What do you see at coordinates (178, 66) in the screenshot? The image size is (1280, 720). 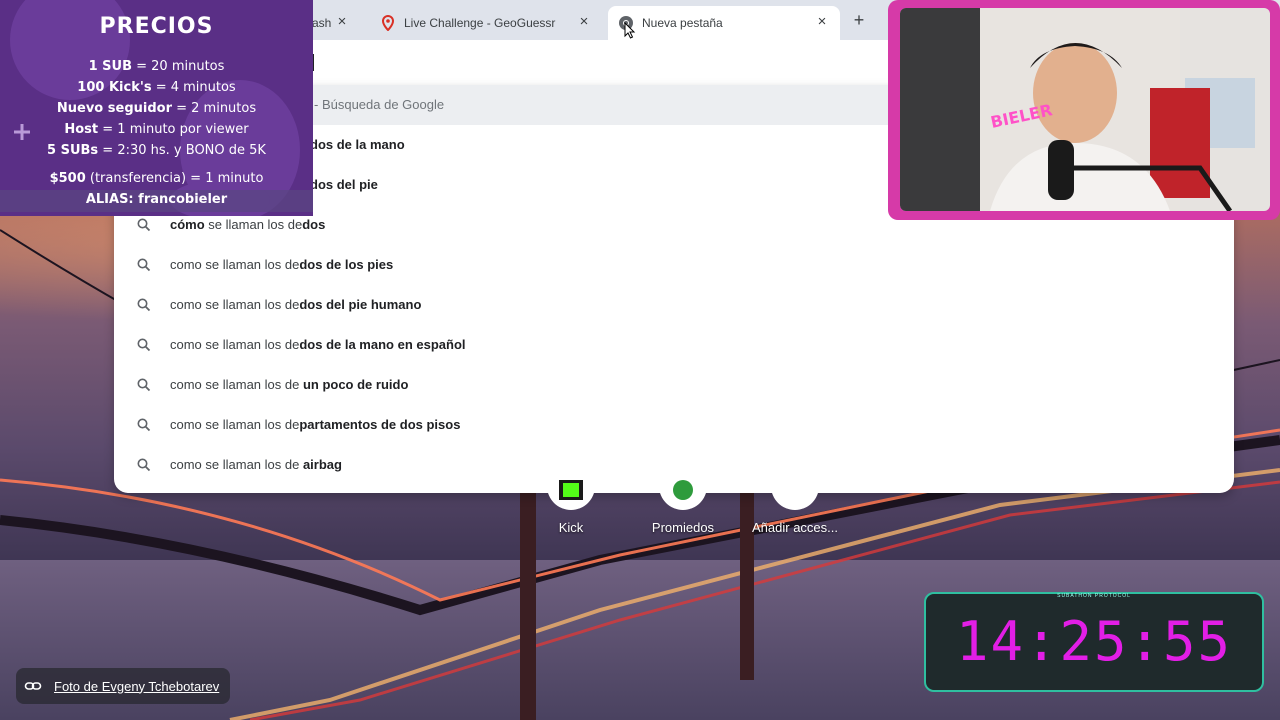 I see `price-value: = 20 minutos` at bounding box center [178, 66].